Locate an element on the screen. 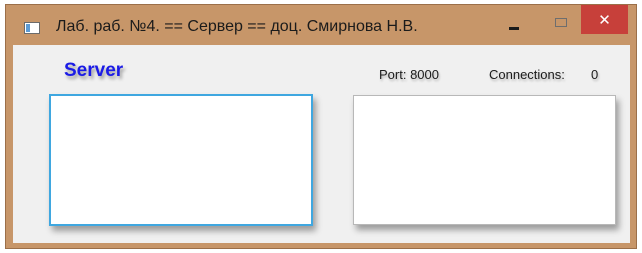 The width and height of the screenshot is (642, 253). connections-label: Connections: is located at coordinates (527, 74).